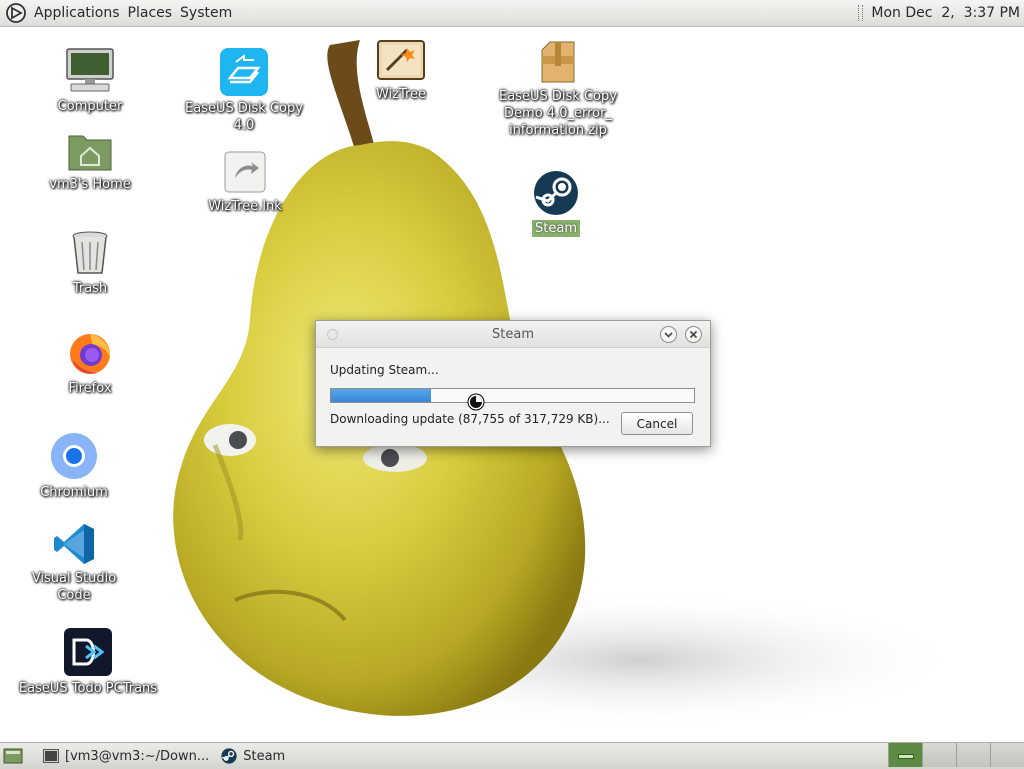  Describe the element at coordinates (90, 252) in the screenshot. I see `trash-icon` at that location.